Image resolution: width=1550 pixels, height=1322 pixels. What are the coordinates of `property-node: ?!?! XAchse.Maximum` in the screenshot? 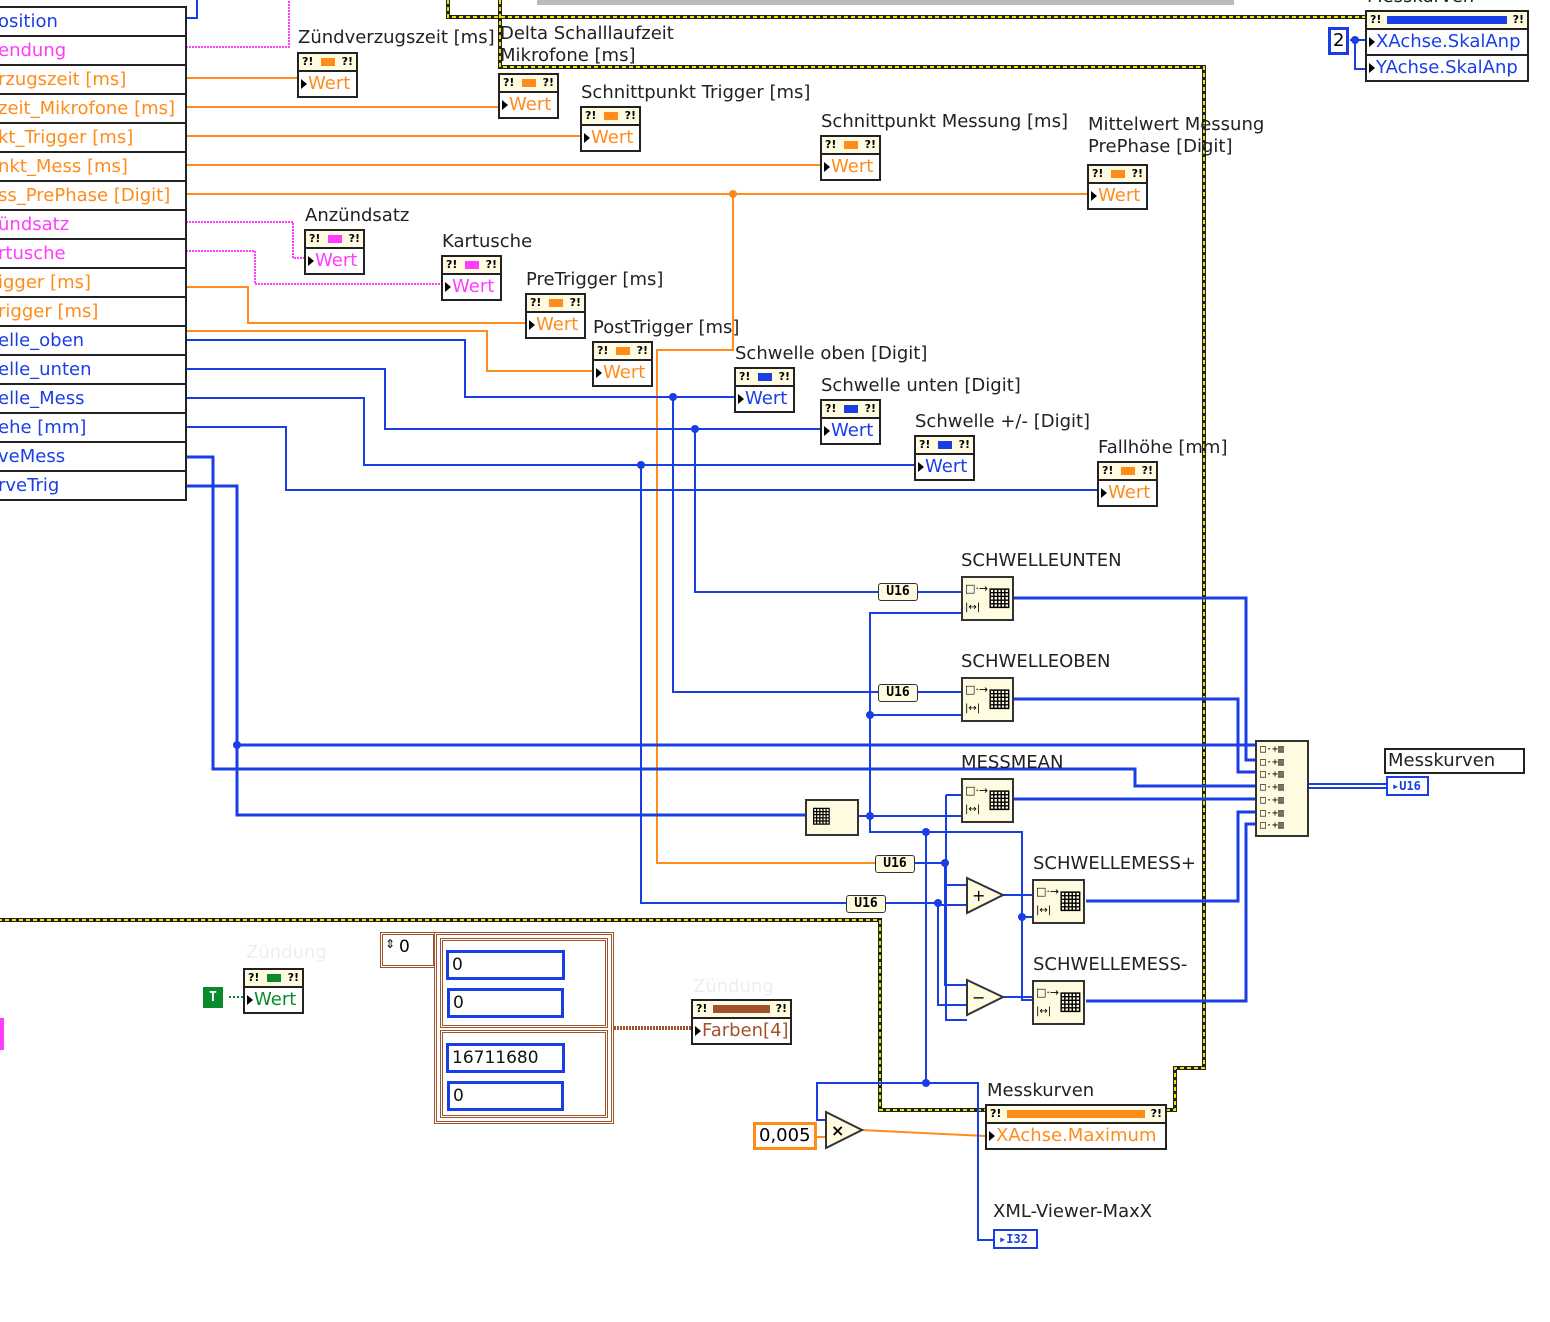 It's located at (1076, 1127).